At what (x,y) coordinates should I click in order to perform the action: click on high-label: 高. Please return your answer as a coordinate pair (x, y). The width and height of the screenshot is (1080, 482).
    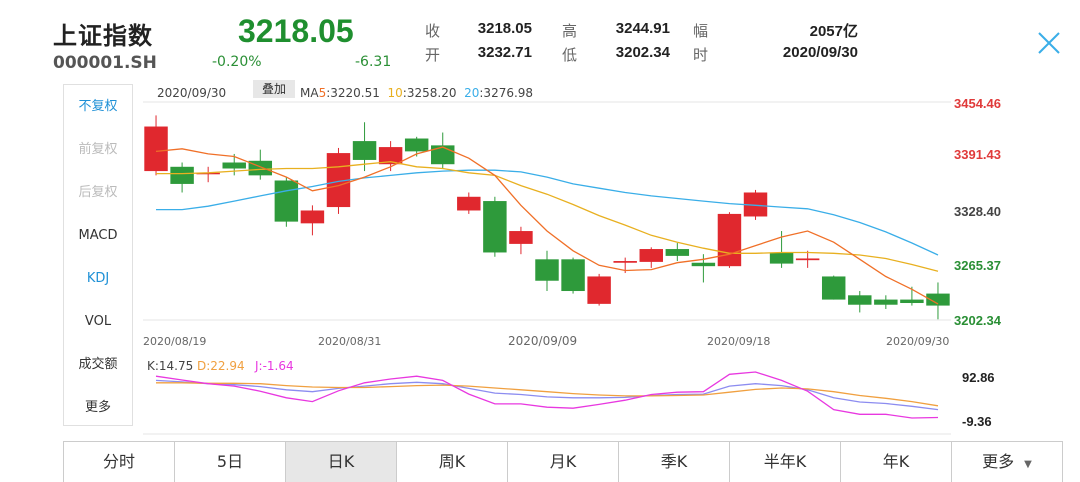
    Looking at the image, I should click on (570, 31).